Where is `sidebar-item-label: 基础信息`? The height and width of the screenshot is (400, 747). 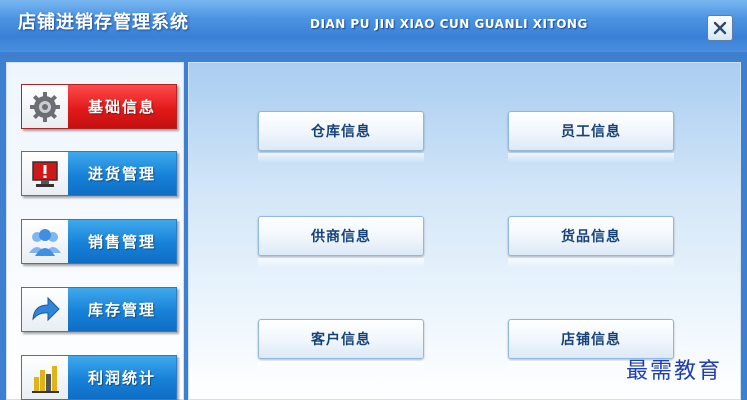
sidebar-item-label: 基础信息 is located at coordinates (121, 107).